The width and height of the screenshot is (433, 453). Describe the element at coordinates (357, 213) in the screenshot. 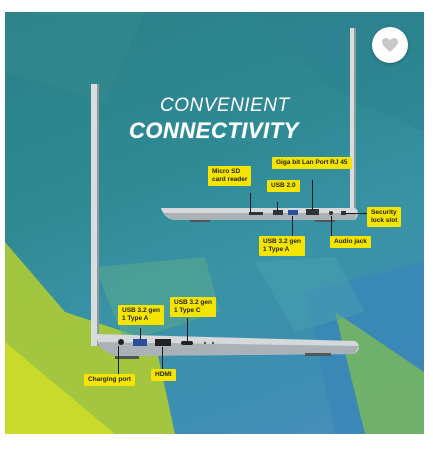

I see `leader-security` at that location.